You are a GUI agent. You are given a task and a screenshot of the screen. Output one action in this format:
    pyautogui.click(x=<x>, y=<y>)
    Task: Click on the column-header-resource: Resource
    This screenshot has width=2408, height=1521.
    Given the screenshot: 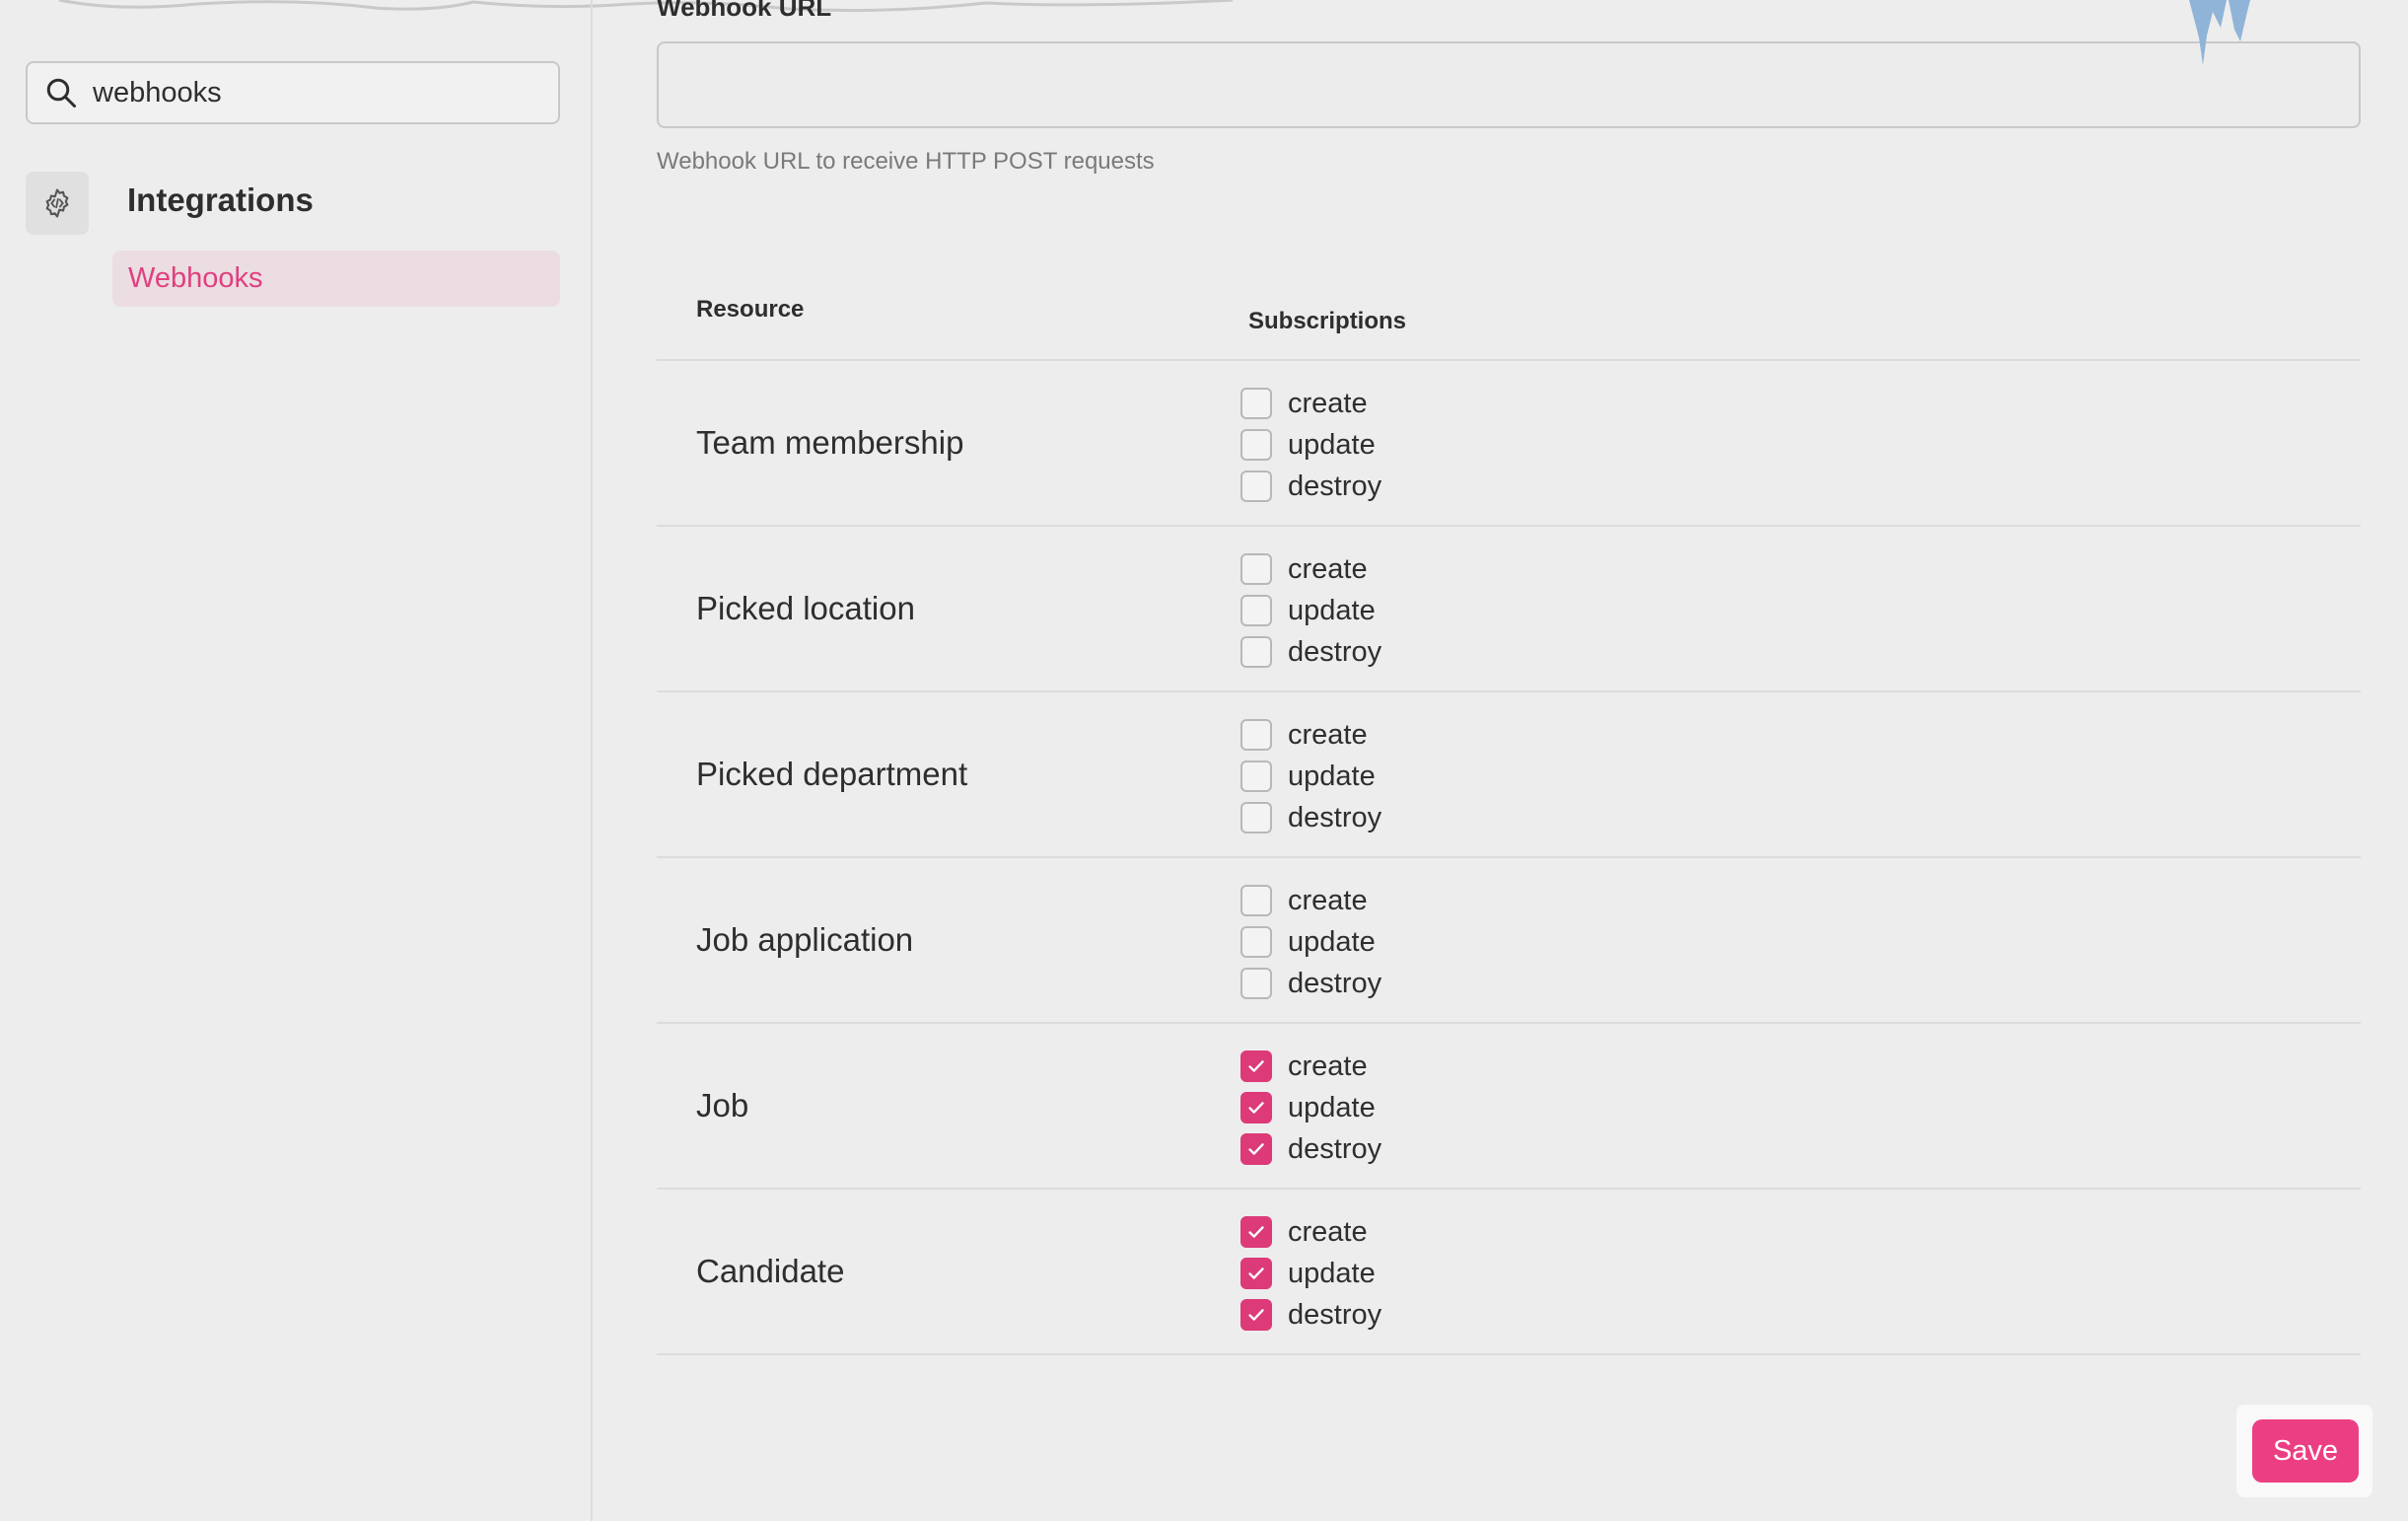 What is the action you would take?
    pyautogui.click(x=750, y=309)
    